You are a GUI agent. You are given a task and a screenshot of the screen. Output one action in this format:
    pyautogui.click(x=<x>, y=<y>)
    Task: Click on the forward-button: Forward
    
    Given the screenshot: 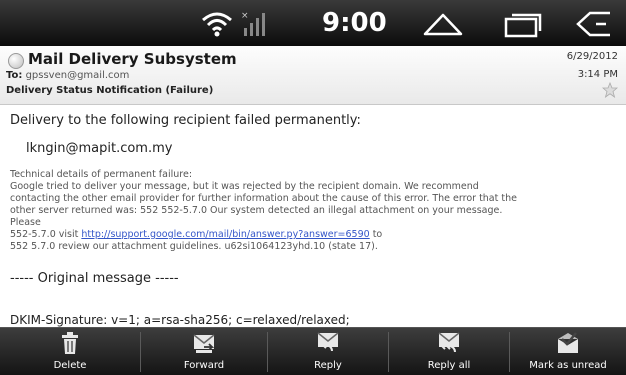 What is the action you would take?
    pyautogui.click(x=204, y=351)
    